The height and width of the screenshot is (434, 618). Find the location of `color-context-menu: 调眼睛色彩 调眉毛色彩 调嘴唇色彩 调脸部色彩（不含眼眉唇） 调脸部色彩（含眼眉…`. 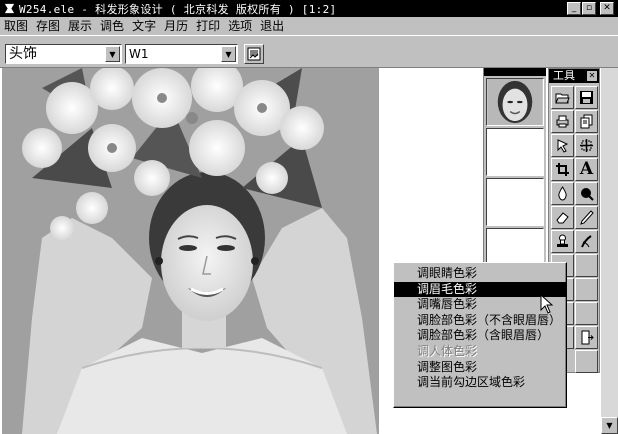

color-context-menu: 调眼睛色彩 调眉毛色彩 调嘴唇色彩 调脸部色彩（不含眼眉唇） 调脸部色彩（含眼眉… is located at coordinates (480, 335).